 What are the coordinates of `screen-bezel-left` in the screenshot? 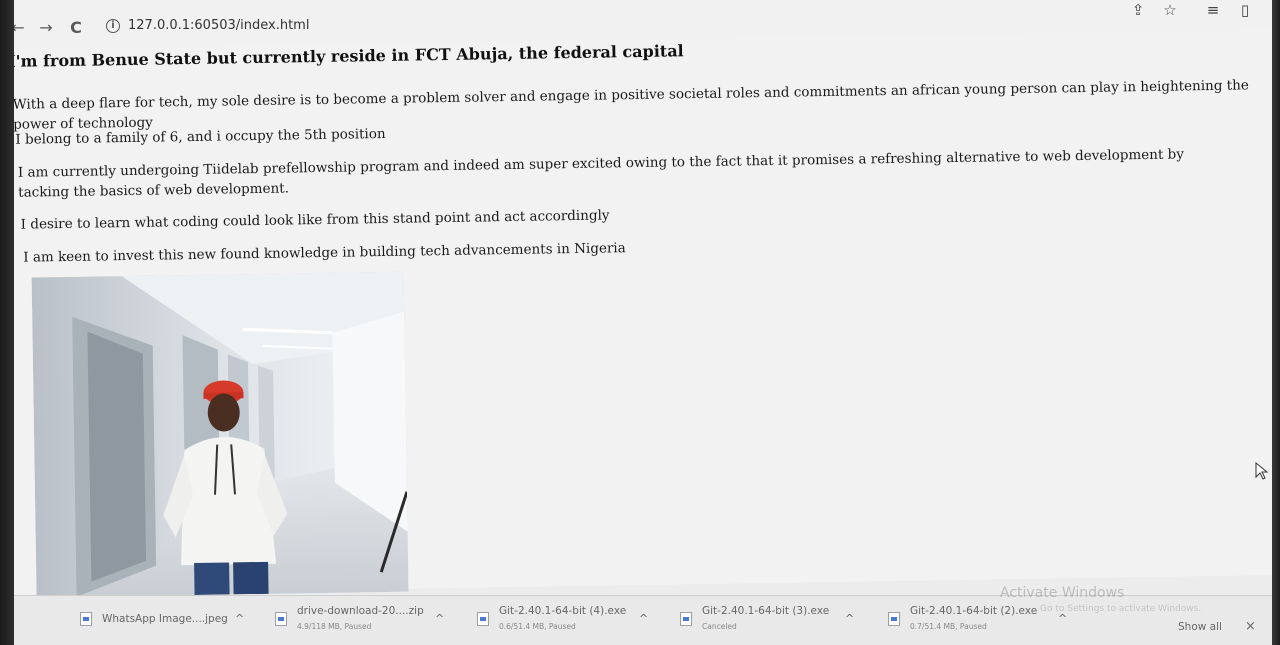 It's located at (7, 322).